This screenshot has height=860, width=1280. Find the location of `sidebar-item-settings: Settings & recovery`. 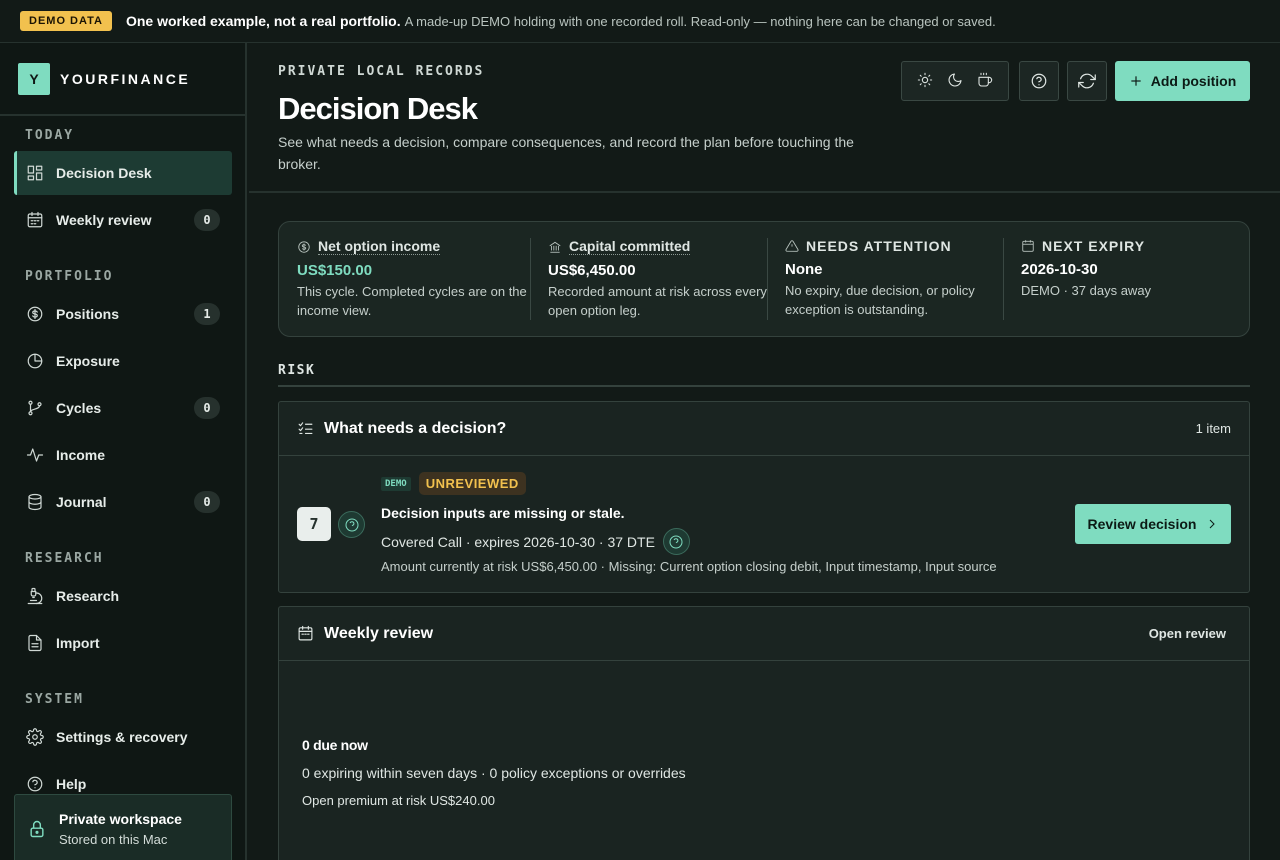

sidebar-item-settings: Settings & recovery is located at coordinates (123, 737).